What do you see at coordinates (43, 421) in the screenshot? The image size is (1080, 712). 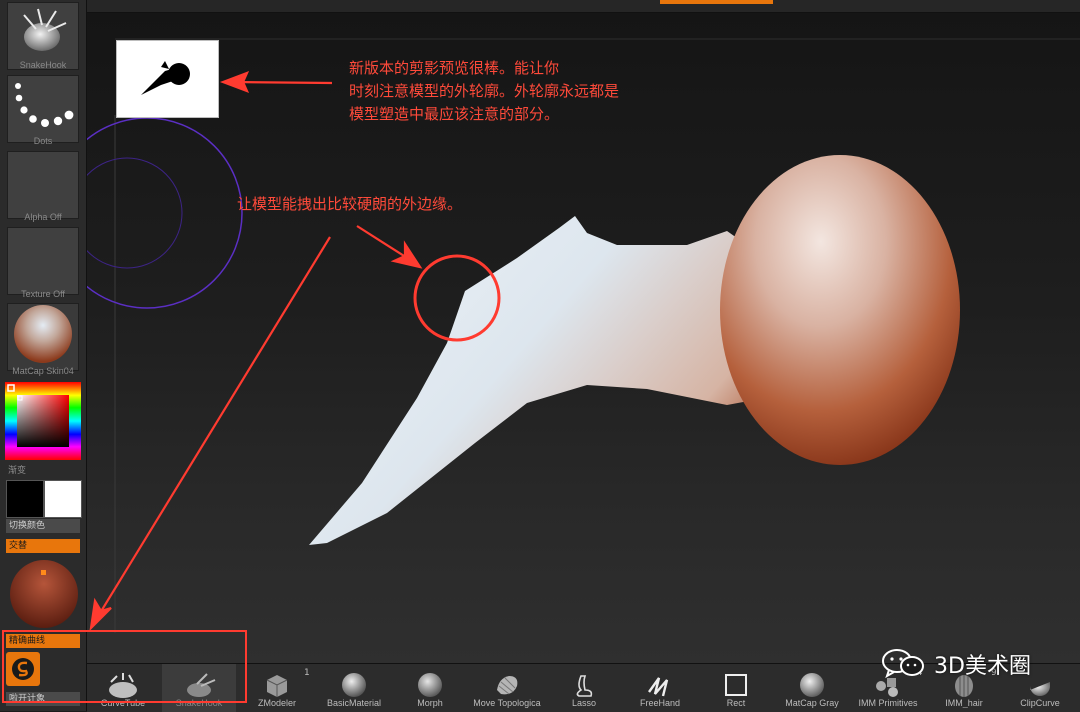 I see `color-picker` at bounding box center [43, 421].